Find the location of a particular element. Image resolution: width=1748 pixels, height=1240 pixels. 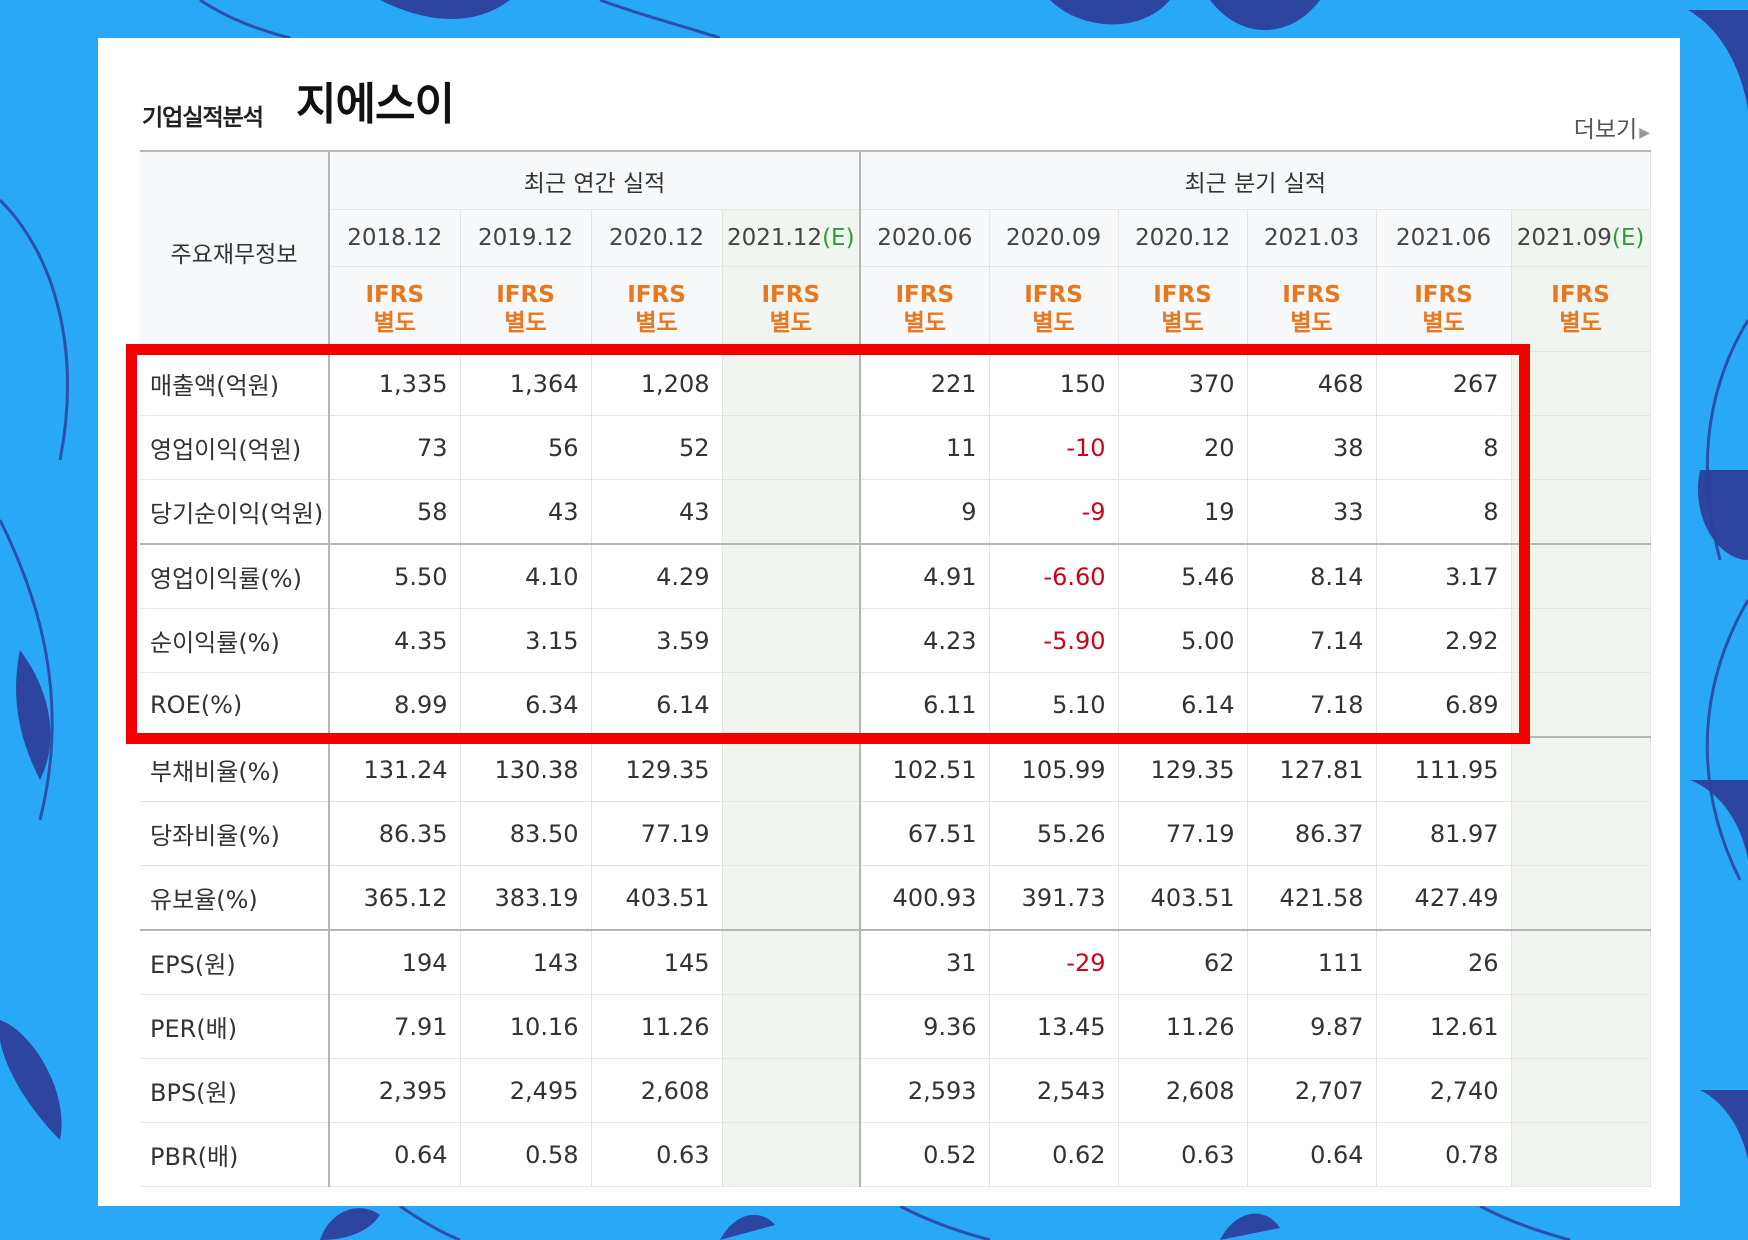

value-cell: 86.35 is located at coordinates (395, 833).